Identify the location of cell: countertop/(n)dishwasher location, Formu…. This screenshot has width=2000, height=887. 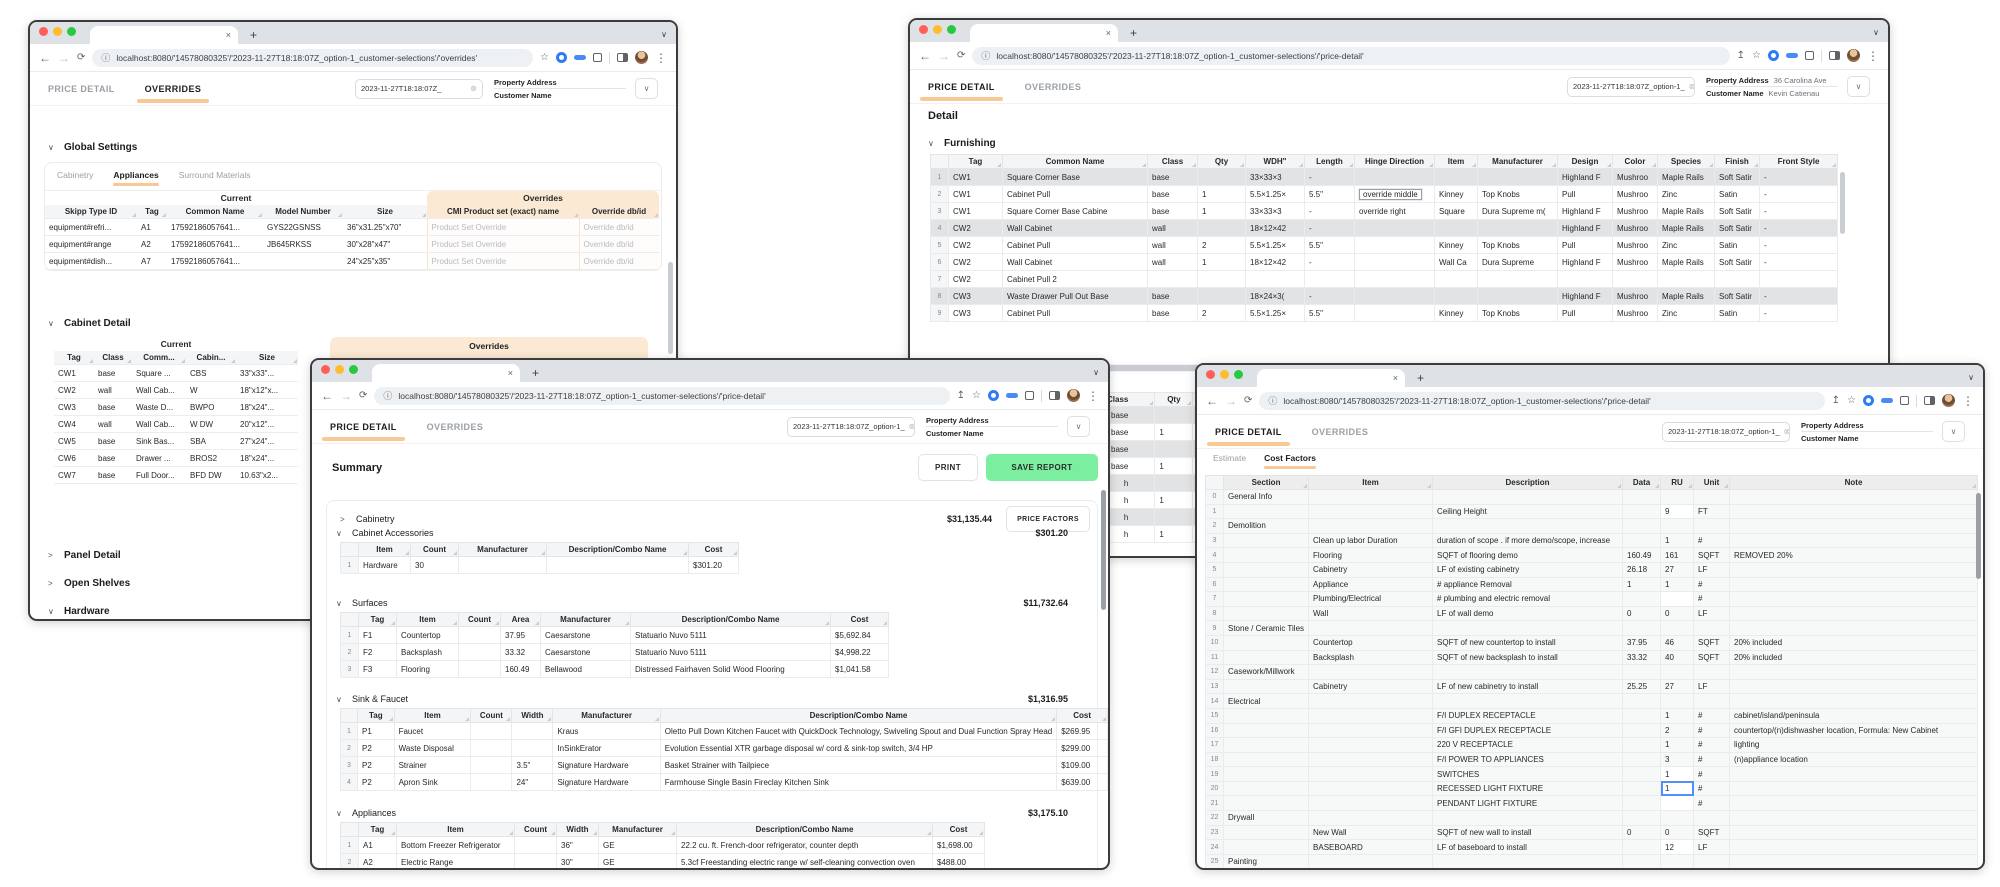
(1854, 730).